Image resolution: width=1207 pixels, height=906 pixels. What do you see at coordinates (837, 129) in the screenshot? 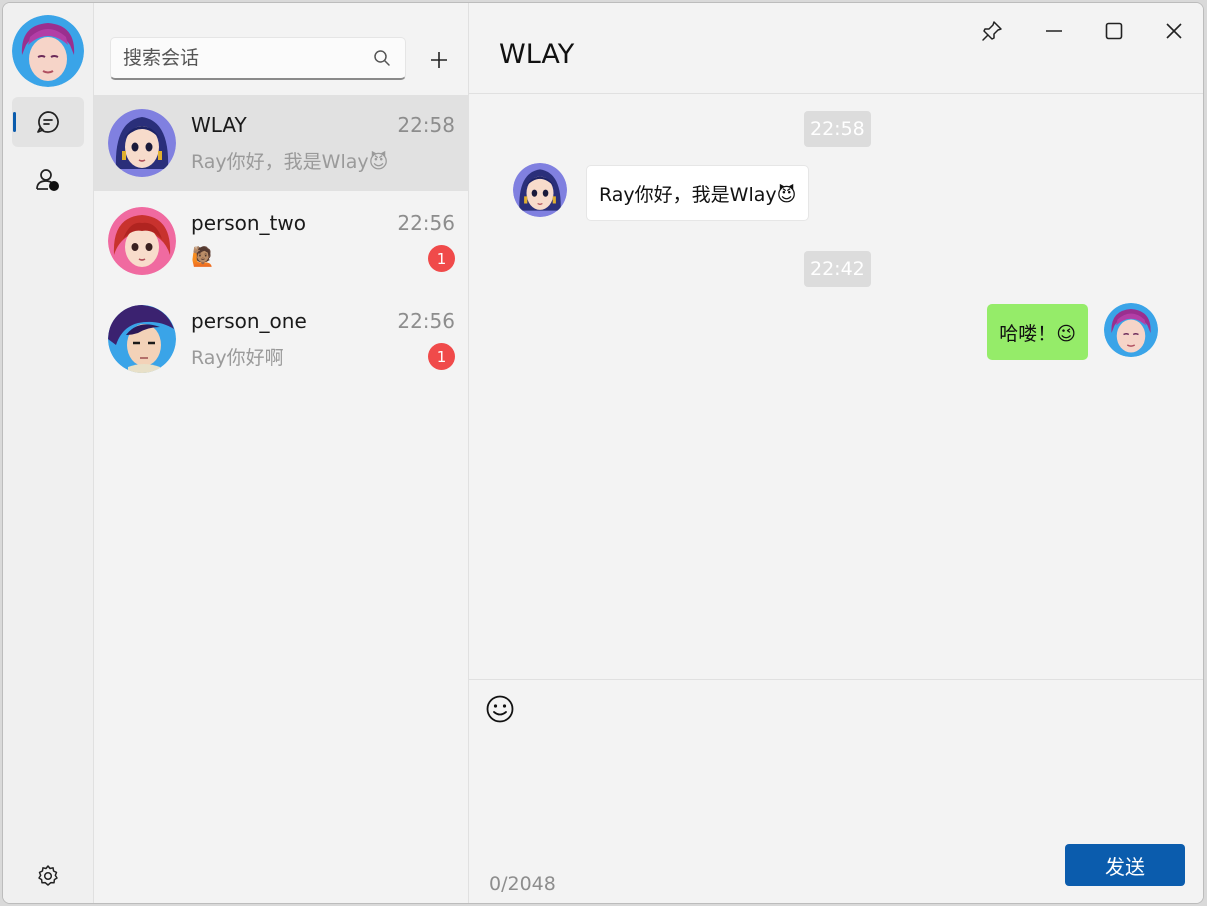
I see `message-time-chip: 22:58` at bounding box center [837, 129].